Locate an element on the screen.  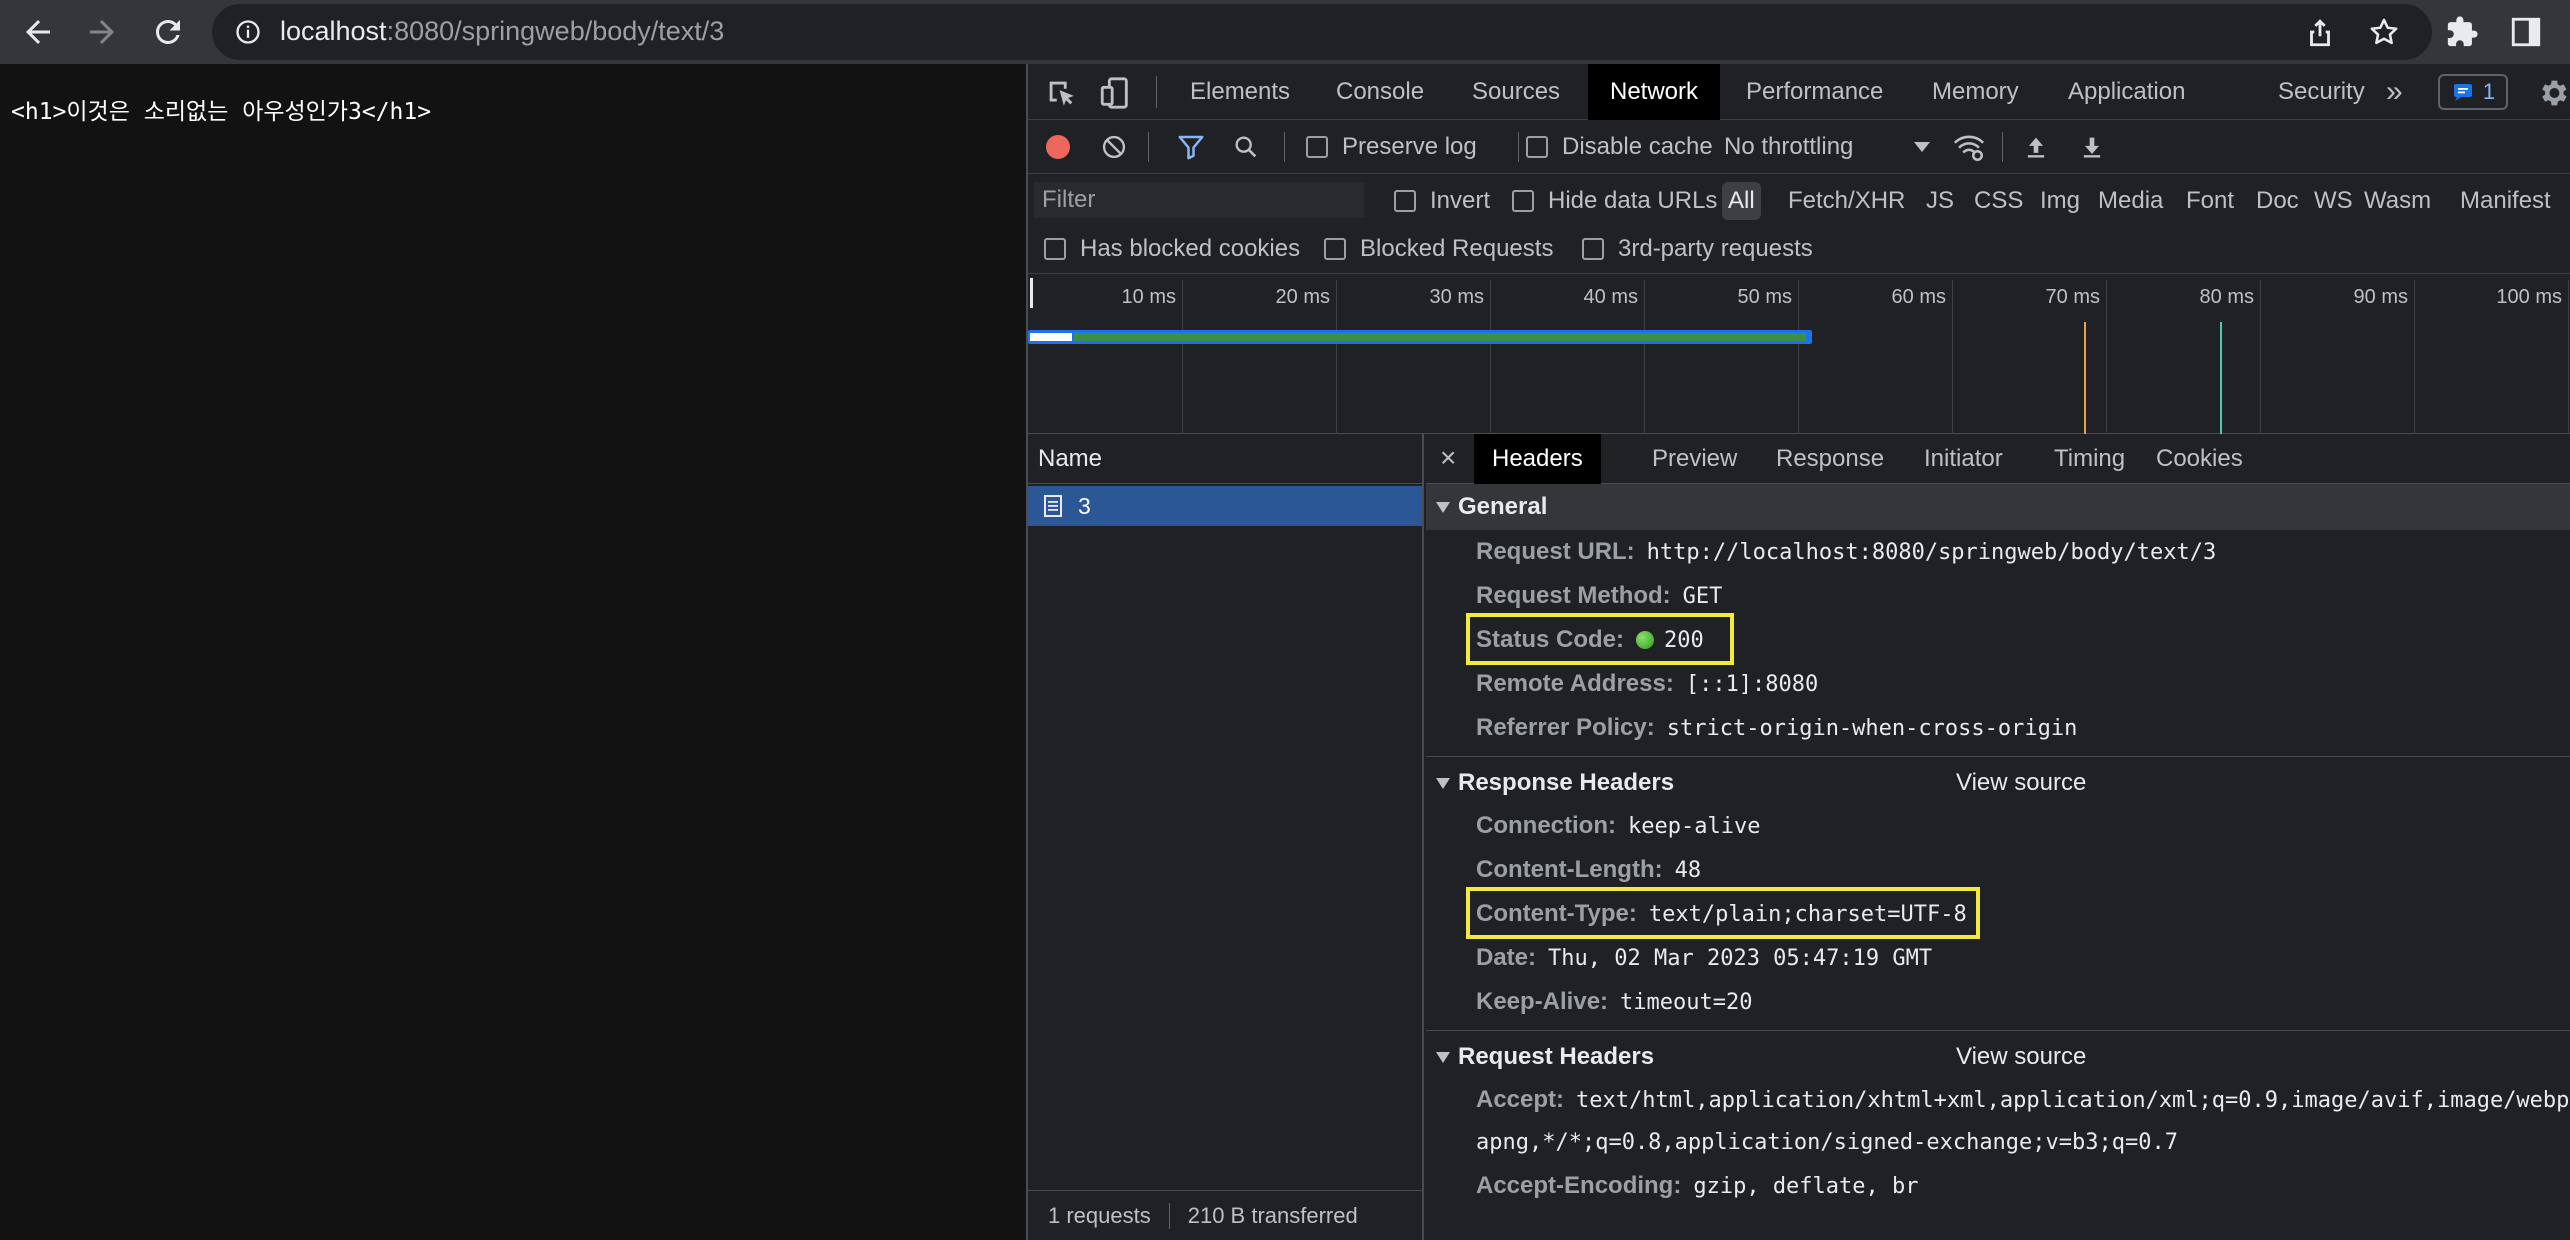
import-har-button is located at coordinates (2036, 147).